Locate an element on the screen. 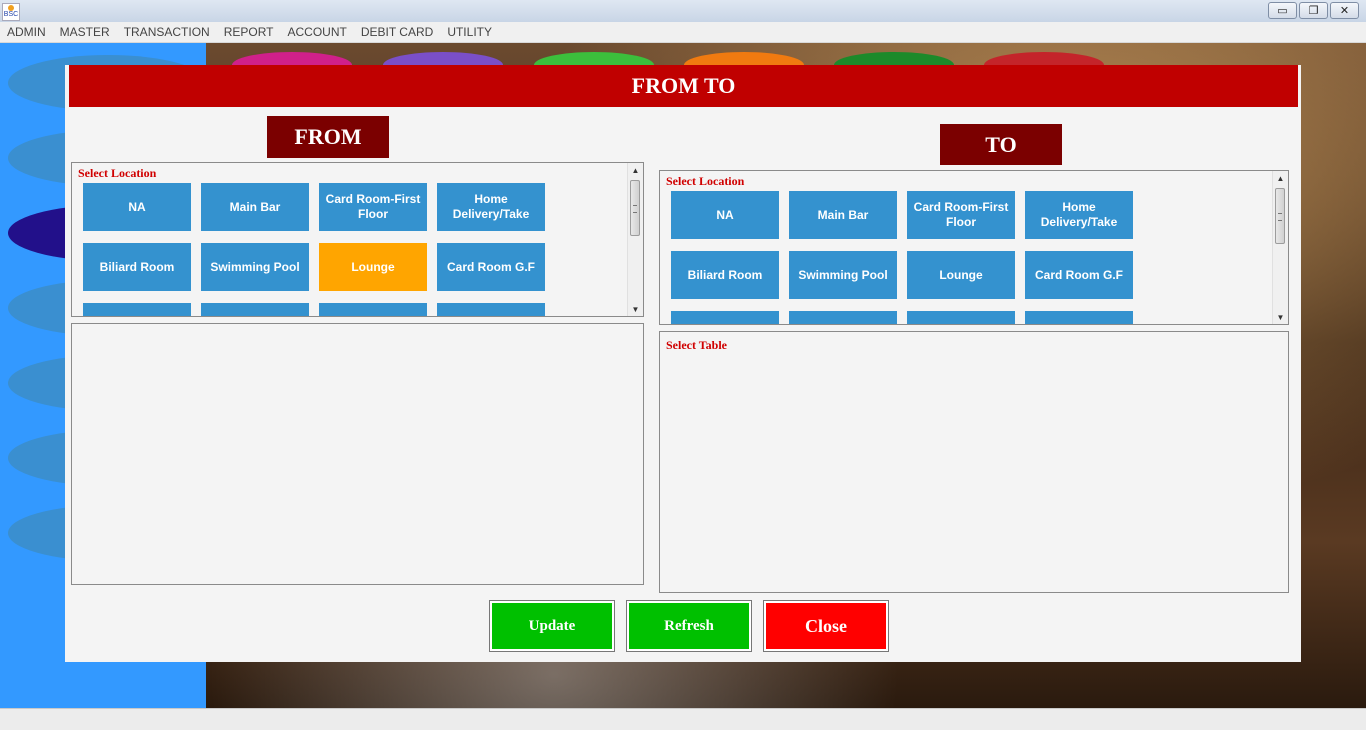 The image size is (1366, 730). restore-icon: ❐ is located at coordinates (1313, 11).